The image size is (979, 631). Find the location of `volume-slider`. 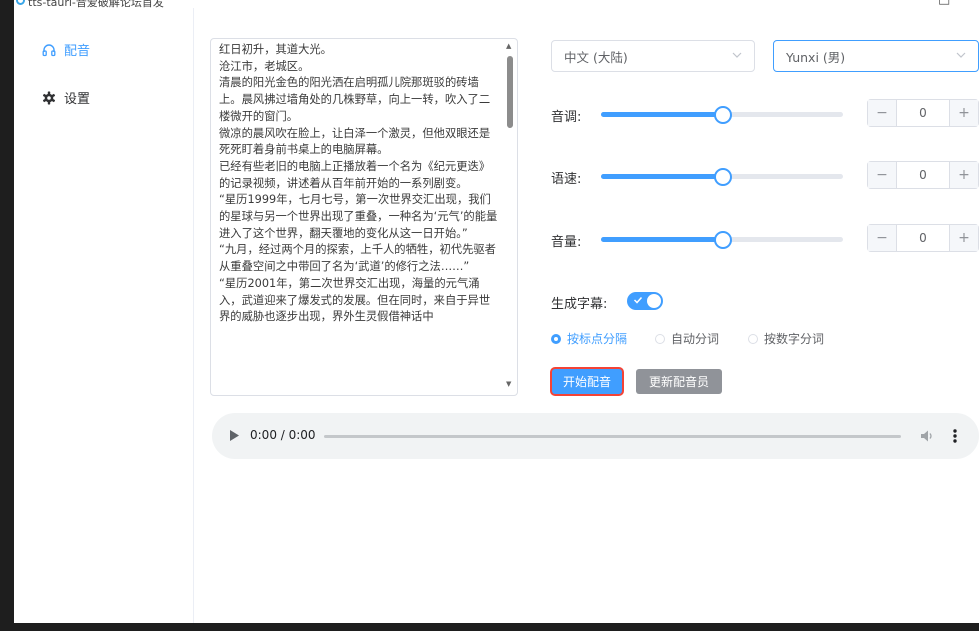

volume-slider is located at coordinates (722, 240).